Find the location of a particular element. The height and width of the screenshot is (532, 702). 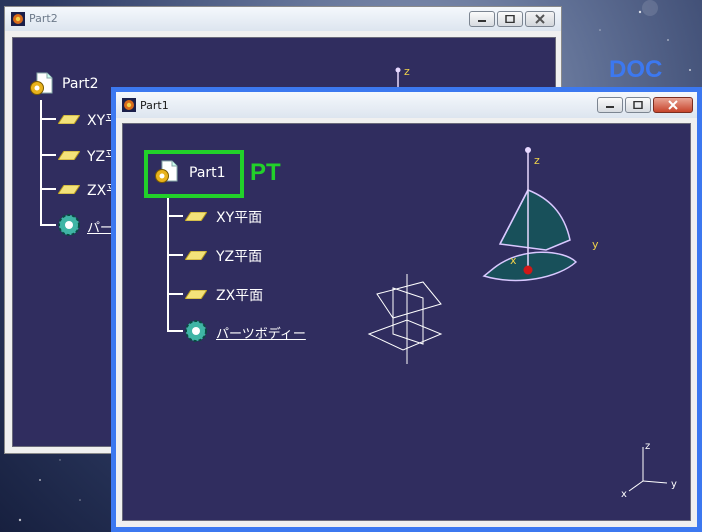

view-compass: z y x is located at coordinates (649, 470).